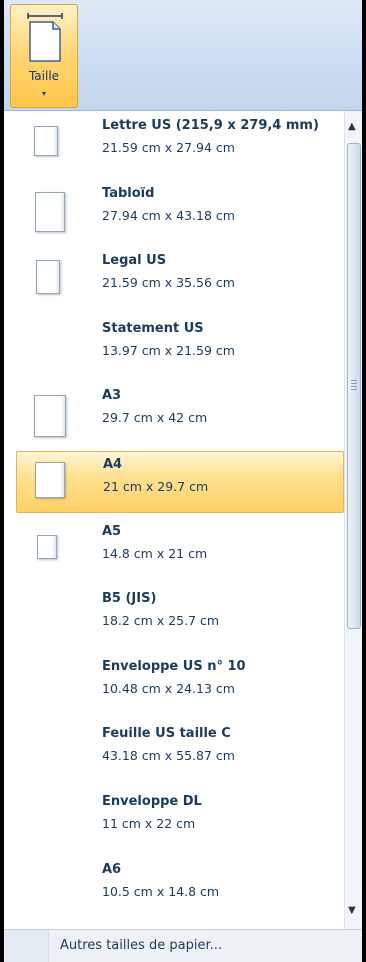 This screenshot has width=366, height=962. Describe the element at coordinates (152, 801) in the screenshot. I see `paper-size-title: Enveloppe DL` at that location.